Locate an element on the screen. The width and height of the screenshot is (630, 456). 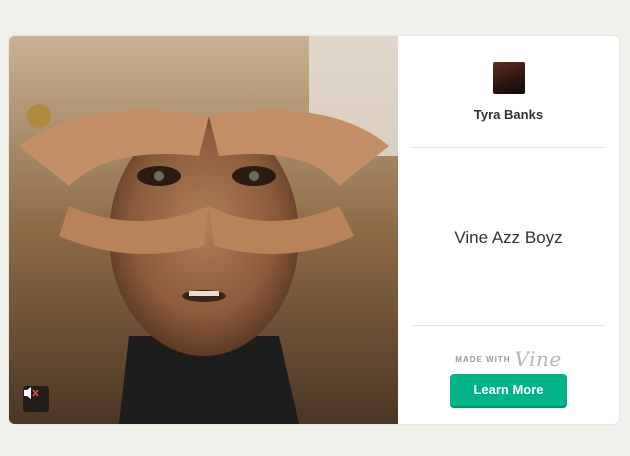
post-caption: Vine Azz Boyz is located at coordinates (508, 237).